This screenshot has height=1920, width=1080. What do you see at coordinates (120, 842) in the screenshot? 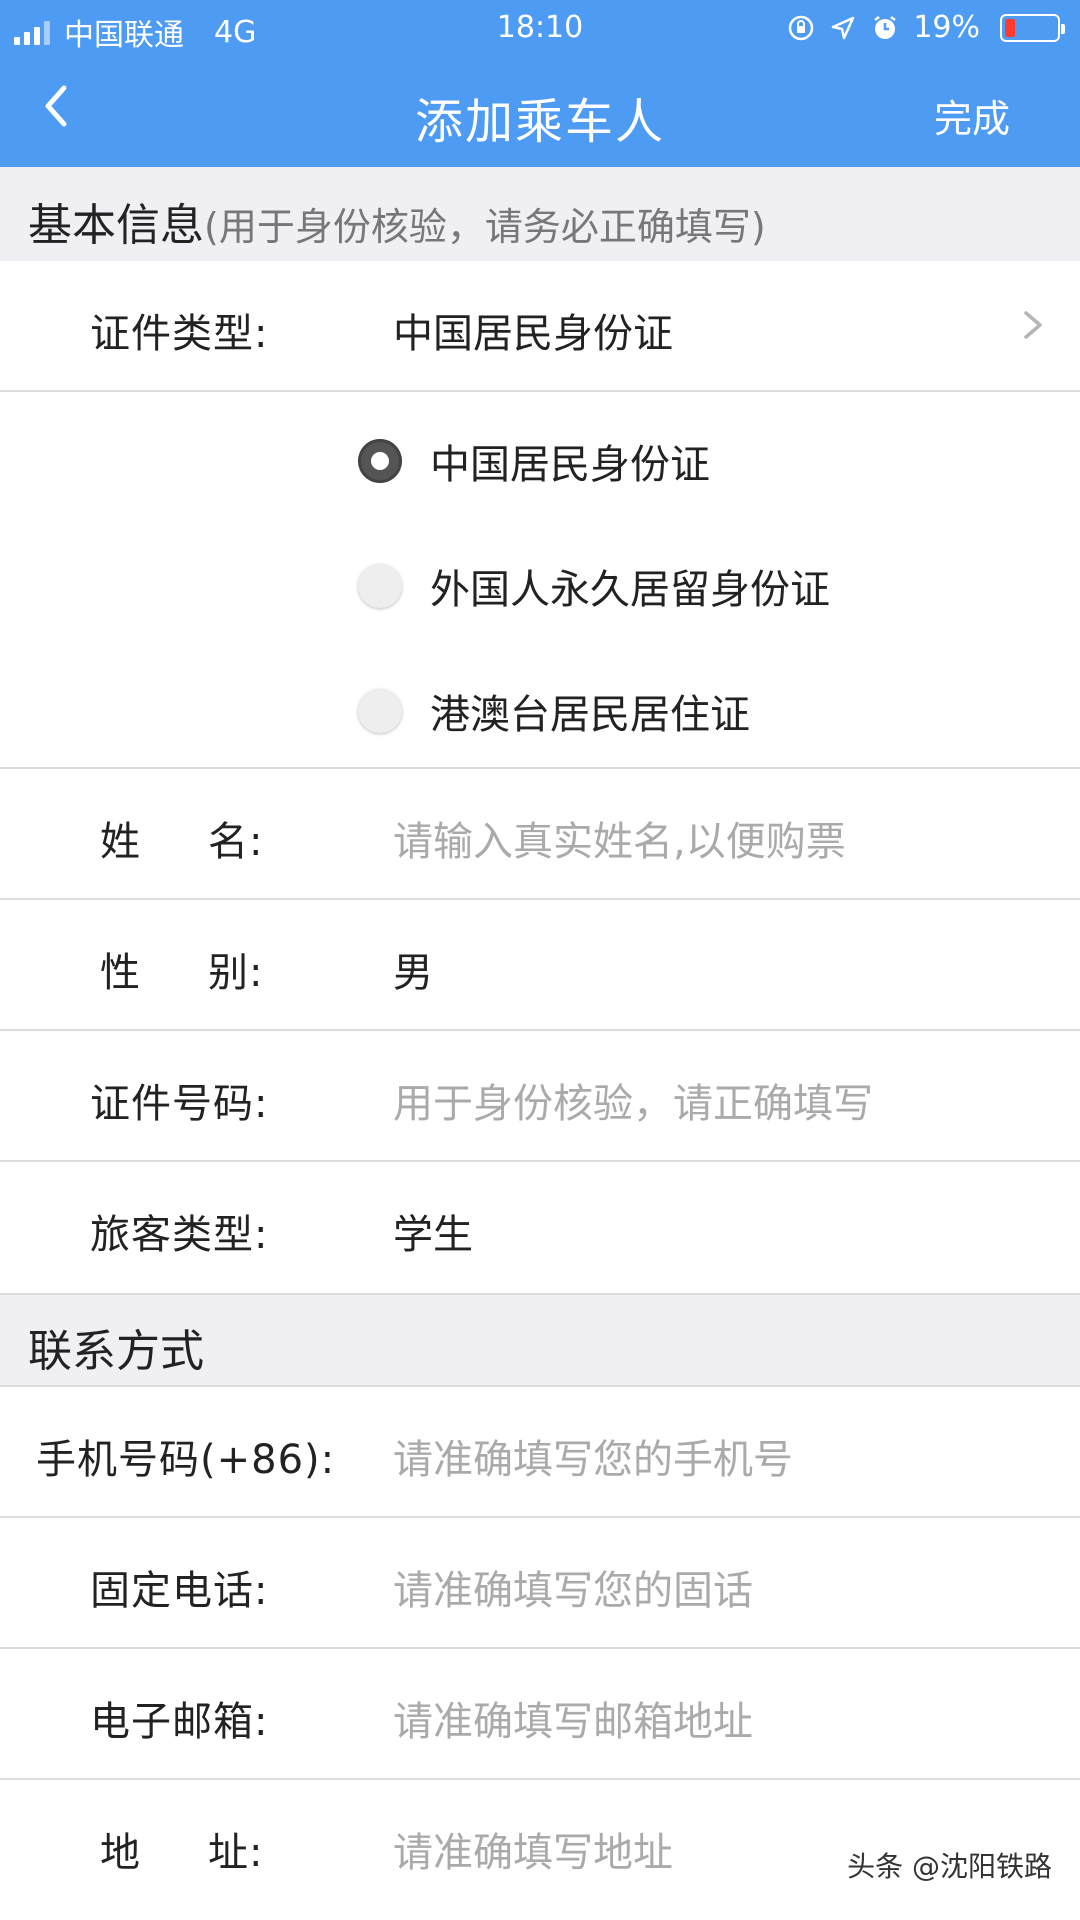
I see `name-label-1: 姓` at bounding box center [120, 842].